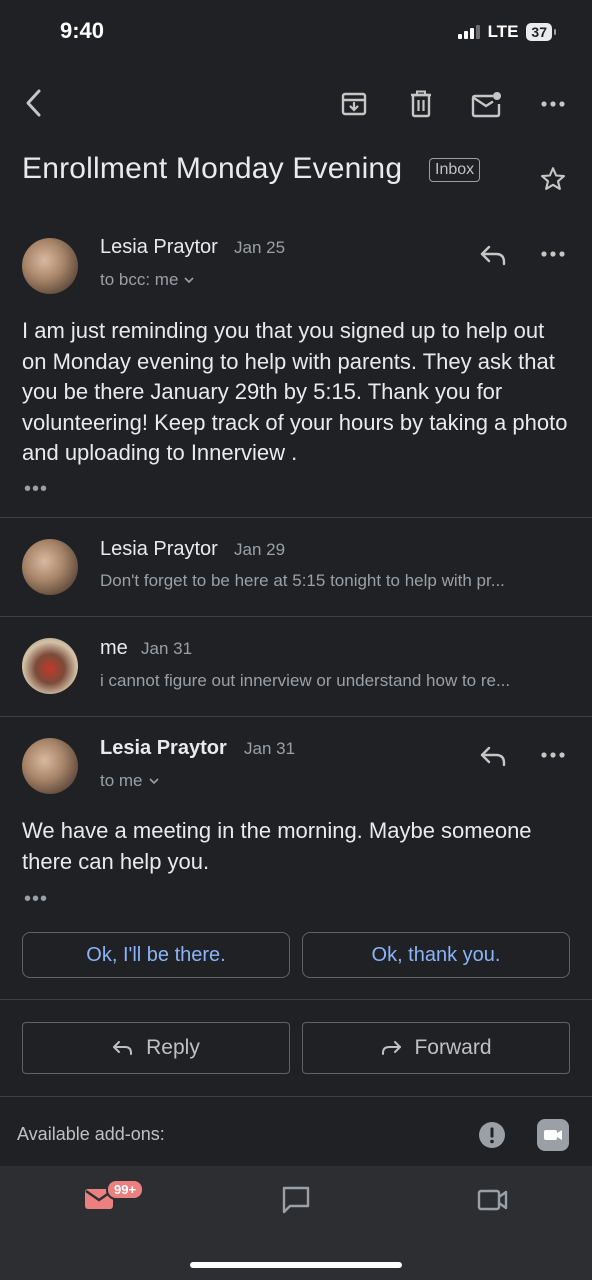 The height and width of the screenshot is (1280, 592). I want to click on recipients-toggle: to me, so click(129, 781).